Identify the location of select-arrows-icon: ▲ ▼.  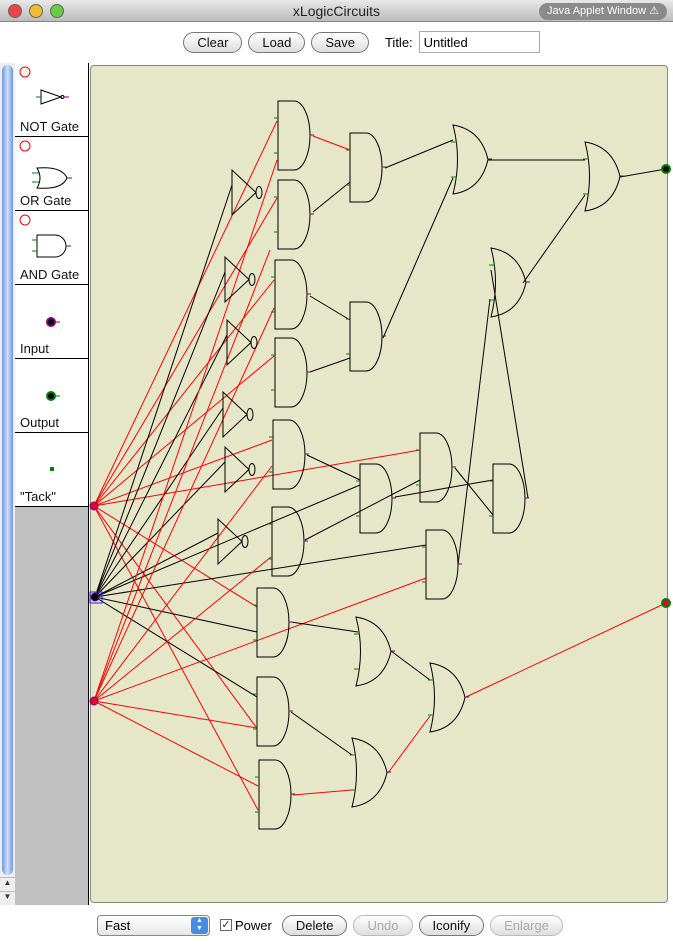
(199, 925).